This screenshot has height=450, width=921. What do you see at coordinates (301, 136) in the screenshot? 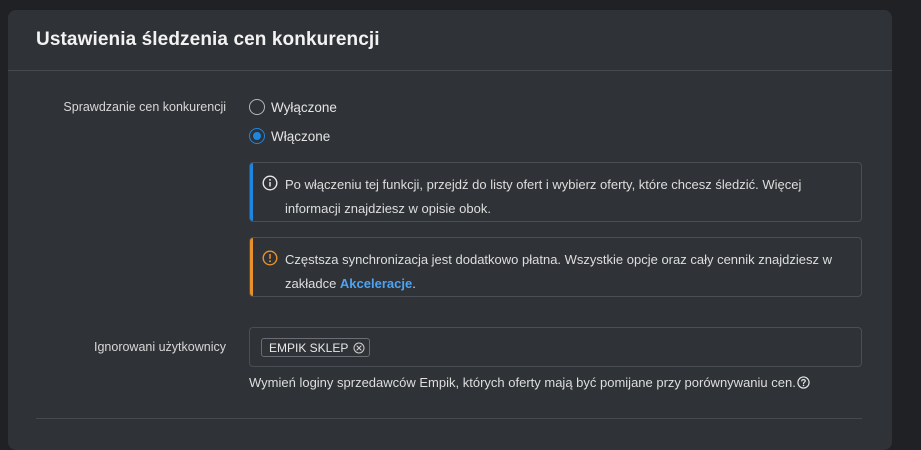
I see `radio-label-enabled: Włączone` at bounding box center [301, 136].